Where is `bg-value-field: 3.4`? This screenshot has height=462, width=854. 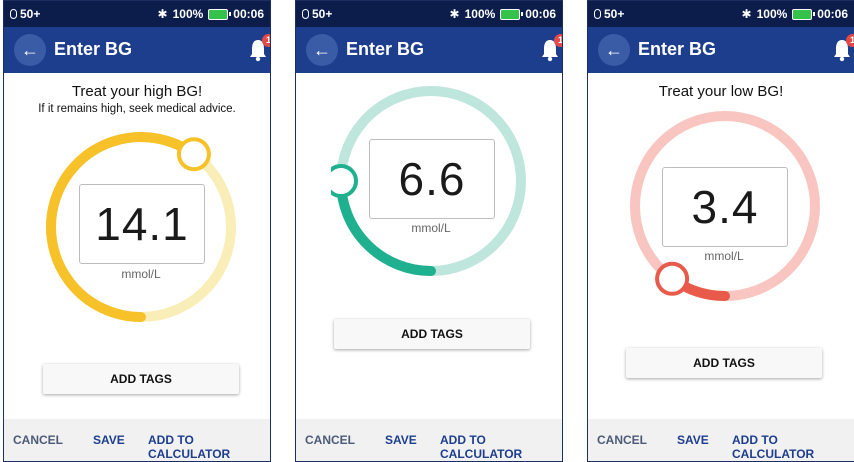 bg-value-field: 3.4 is located at coordinates (725, 207).